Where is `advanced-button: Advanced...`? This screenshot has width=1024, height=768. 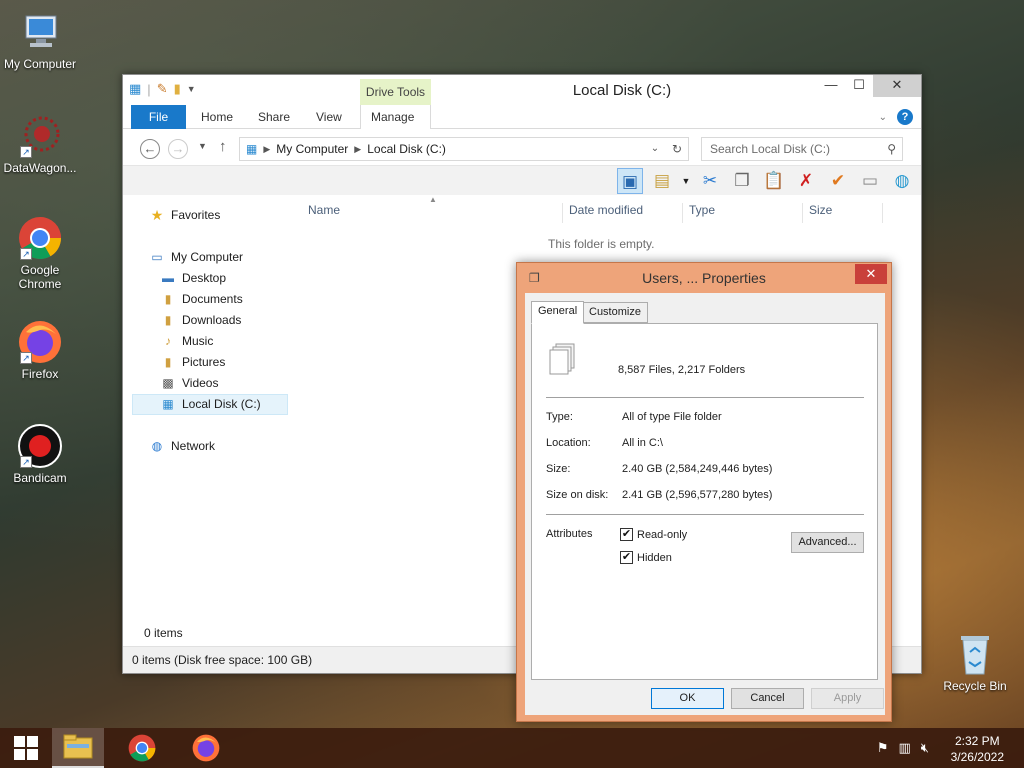 advanced-button: Advanced... is located at coordinates (827, 542).